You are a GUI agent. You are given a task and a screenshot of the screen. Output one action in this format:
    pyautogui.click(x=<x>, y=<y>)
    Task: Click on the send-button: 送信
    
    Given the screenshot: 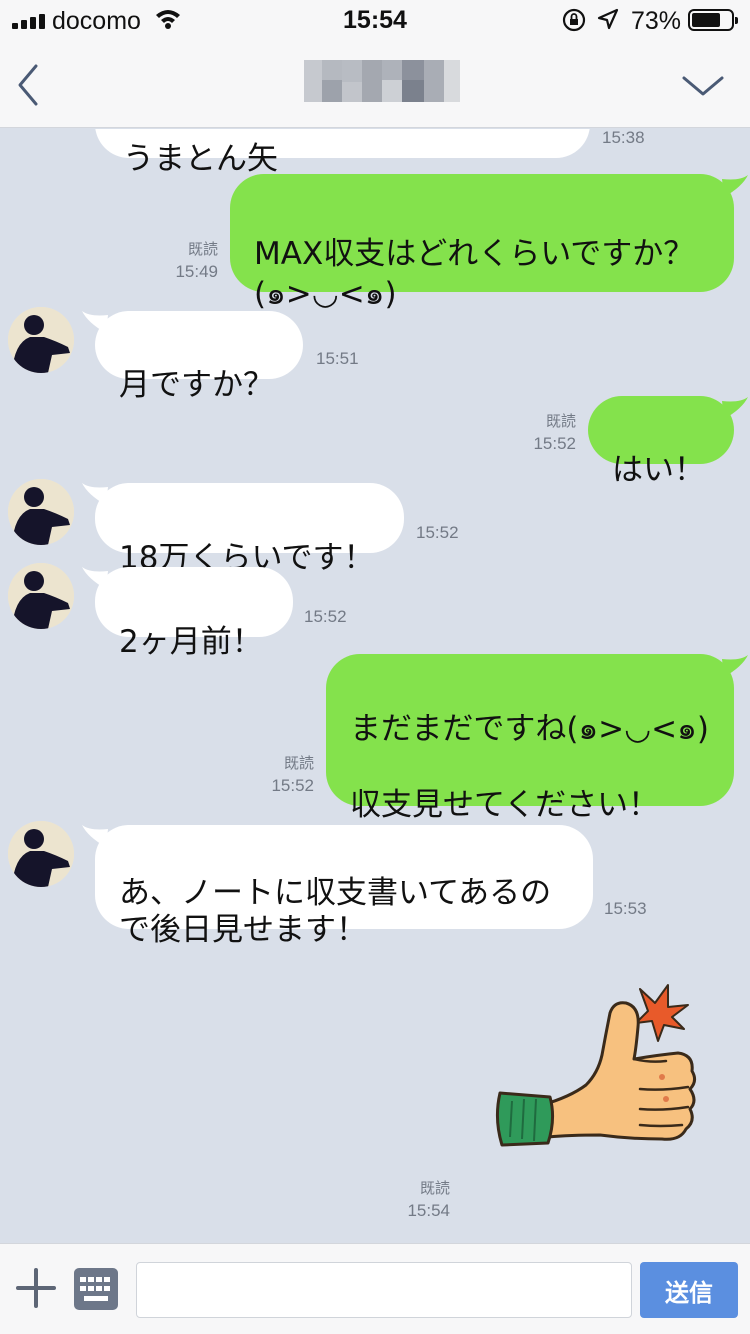 What is the action you would take?
    pyautogui.click(x=689, y=1290)
    